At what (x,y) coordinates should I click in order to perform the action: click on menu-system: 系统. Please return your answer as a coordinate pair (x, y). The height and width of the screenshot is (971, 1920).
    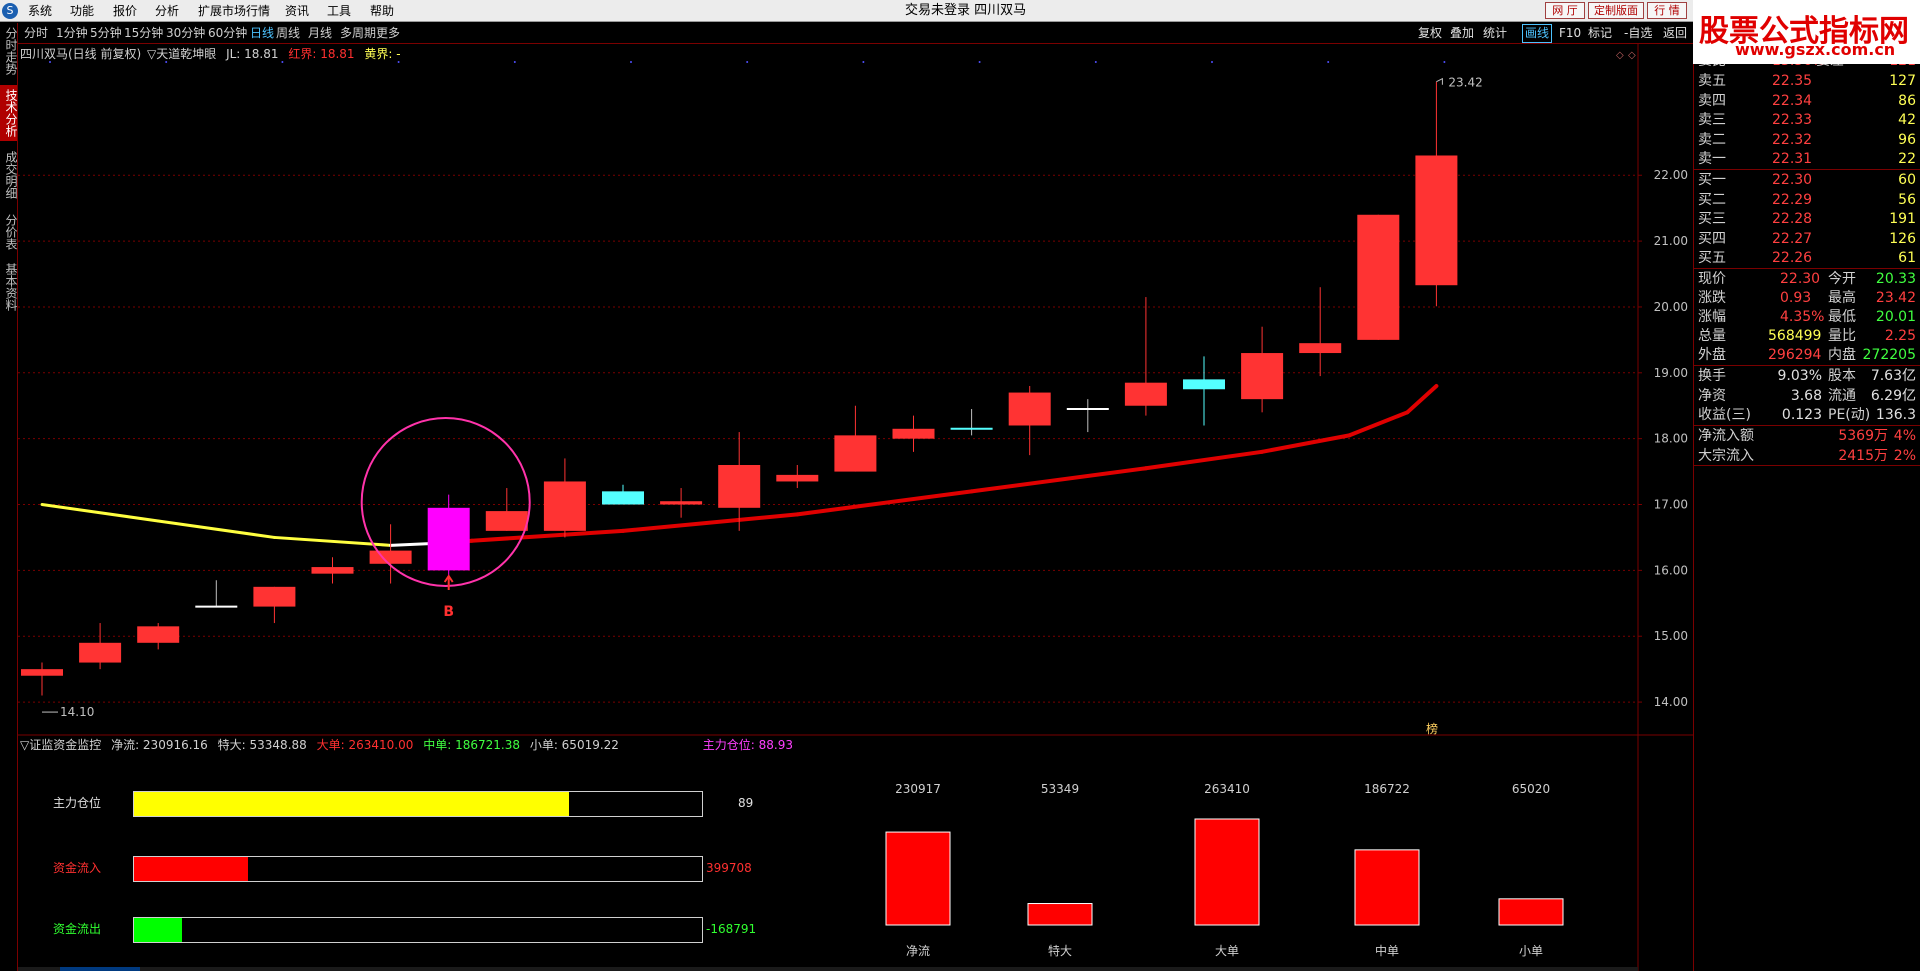
    Looking at the image, I should click on (40, 11).